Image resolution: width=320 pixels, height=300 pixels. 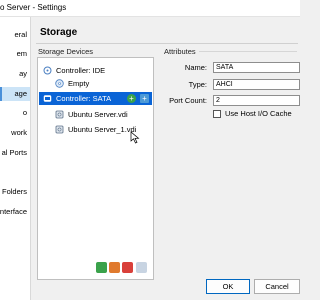 What do you see at coordinates (248, 51) in the screenshot?
I see `attributes-divider` at bounding box center [248, 51].